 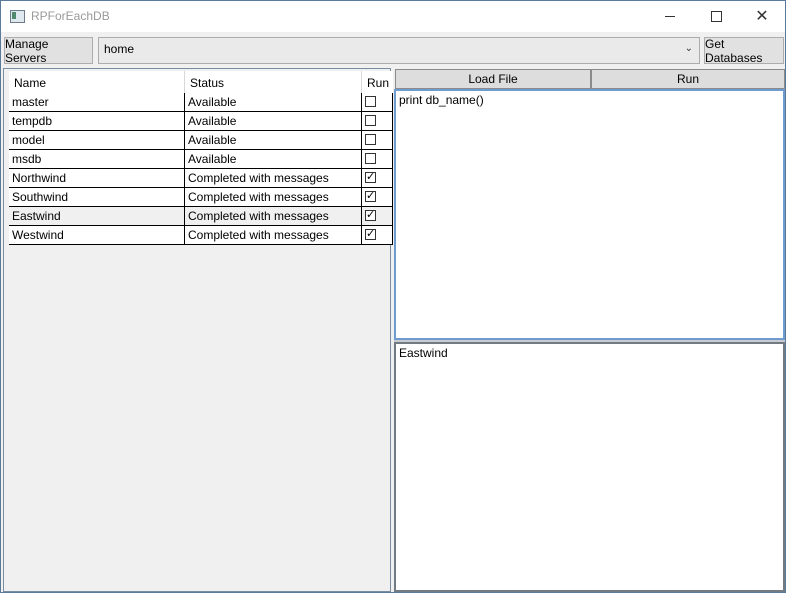 I want to click on load-file-button: Load File, so click(x=493, y=79).